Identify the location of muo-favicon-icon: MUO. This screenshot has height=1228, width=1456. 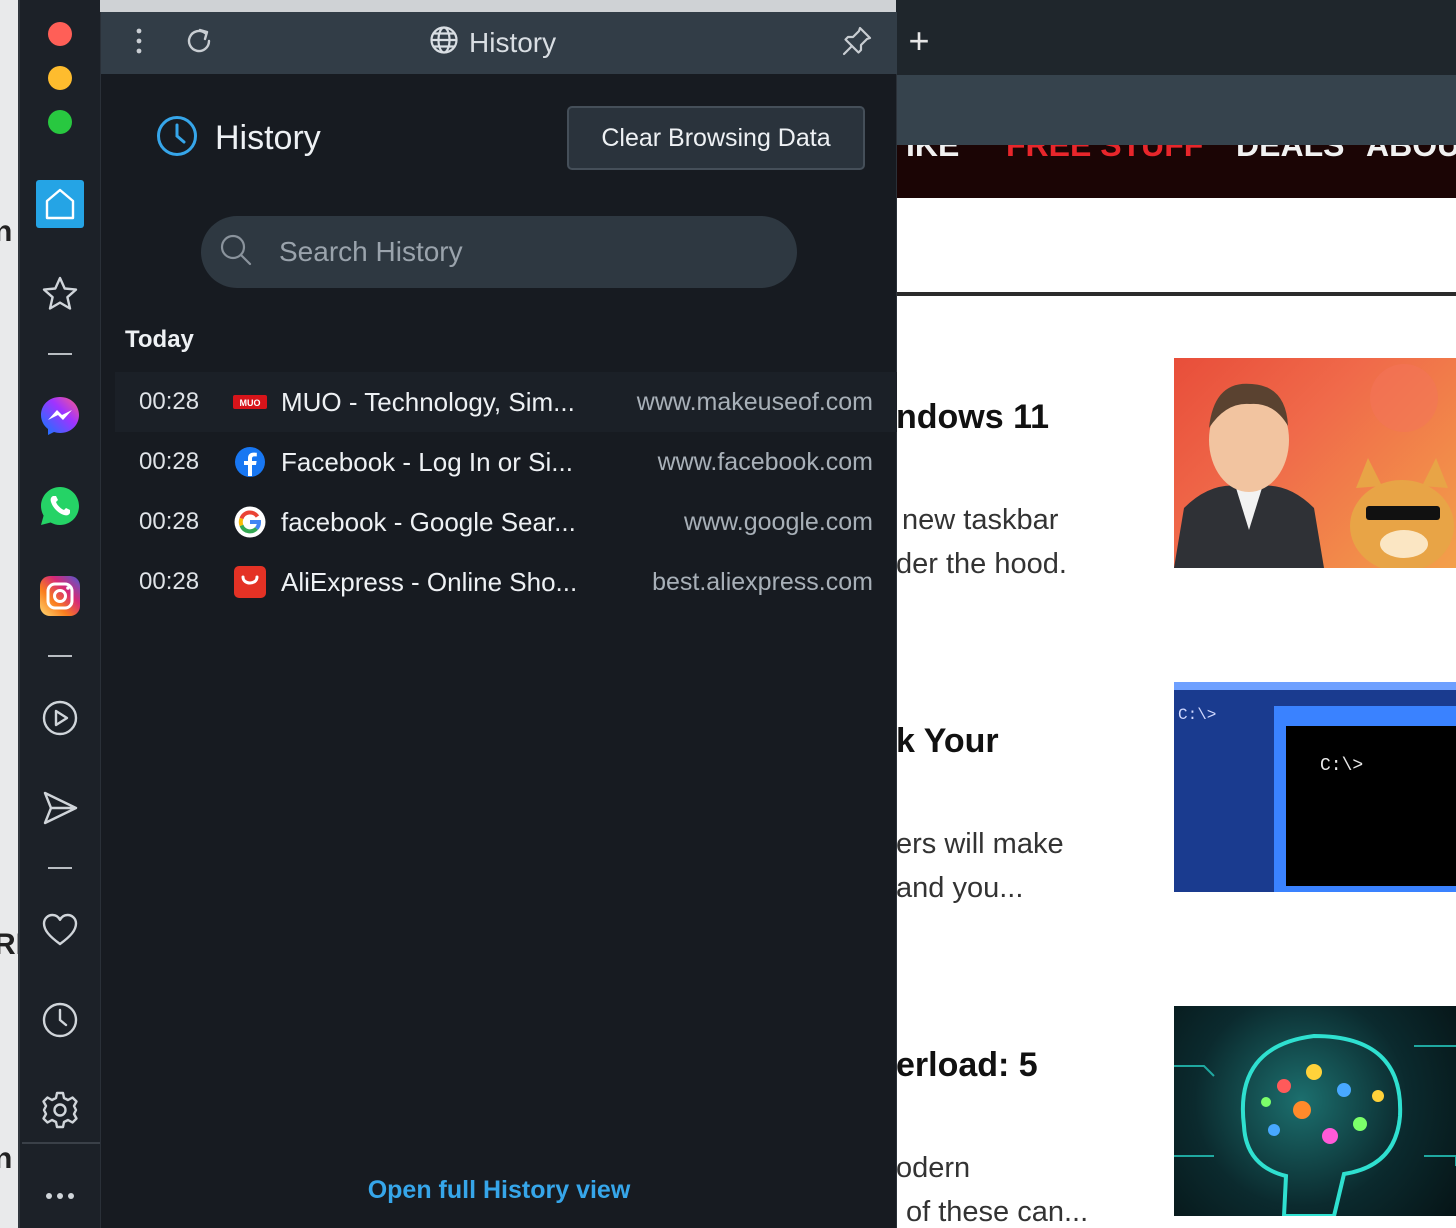
(250, 402).